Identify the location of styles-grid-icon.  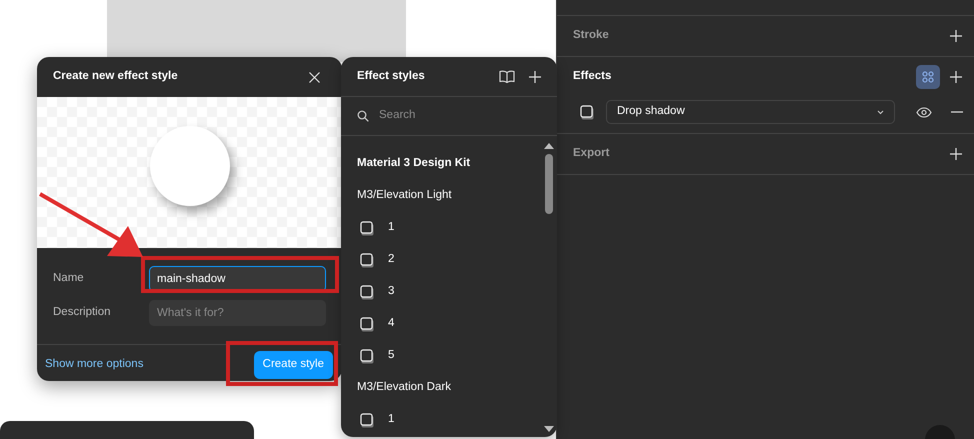
(928, 77).